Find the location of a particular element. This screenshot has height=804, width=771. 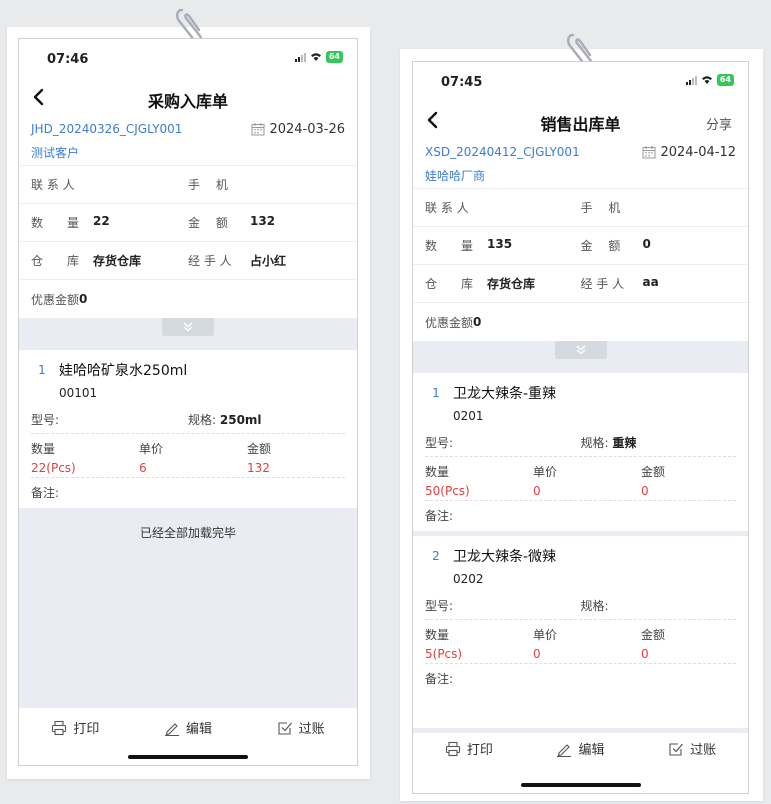

item-name: 娃哈哈矿泉水250ml is located at coordinates (123, 371).